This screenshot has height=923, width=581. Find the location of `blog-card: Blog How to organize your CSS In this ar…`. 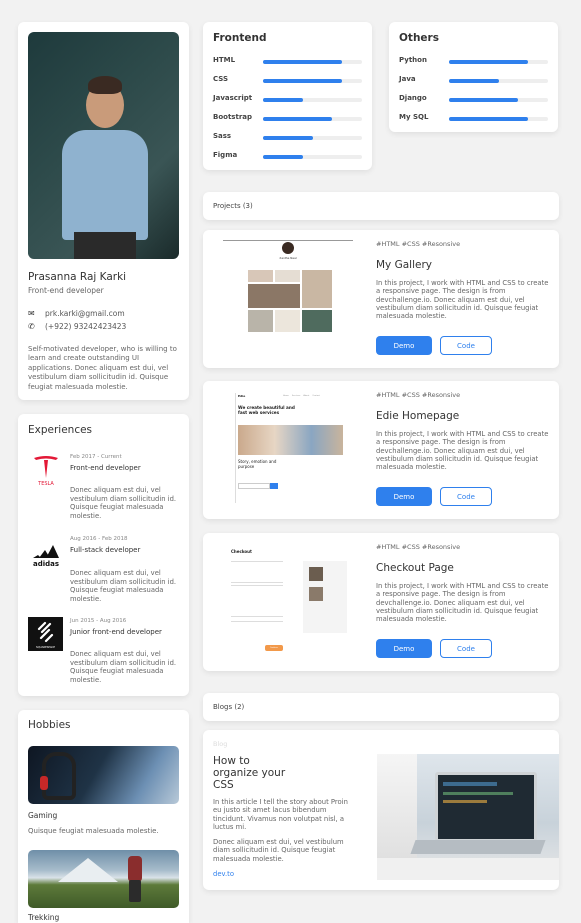

blog-card: Blog How to organize your CSS In this ar… is located at coordinates (381, 810).